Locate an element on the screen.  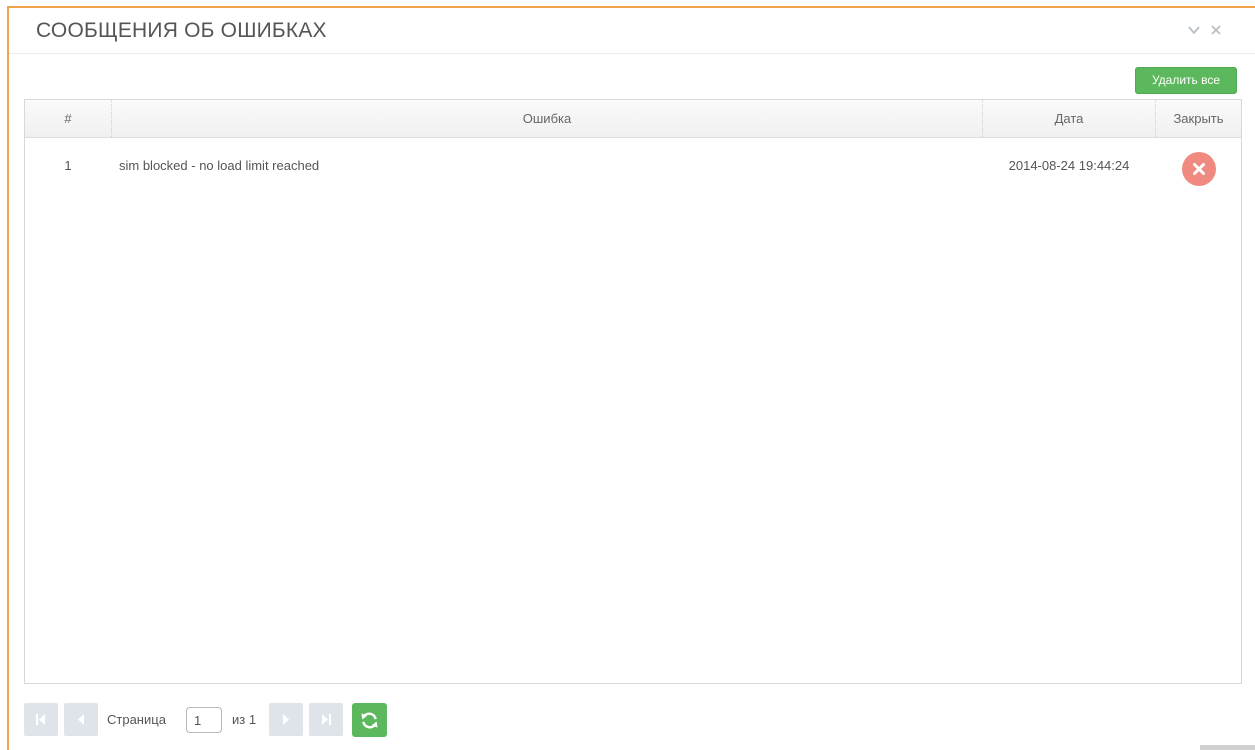
grid-header: # Ошибка Дата Закрыть is located at coordinates (633, 119).